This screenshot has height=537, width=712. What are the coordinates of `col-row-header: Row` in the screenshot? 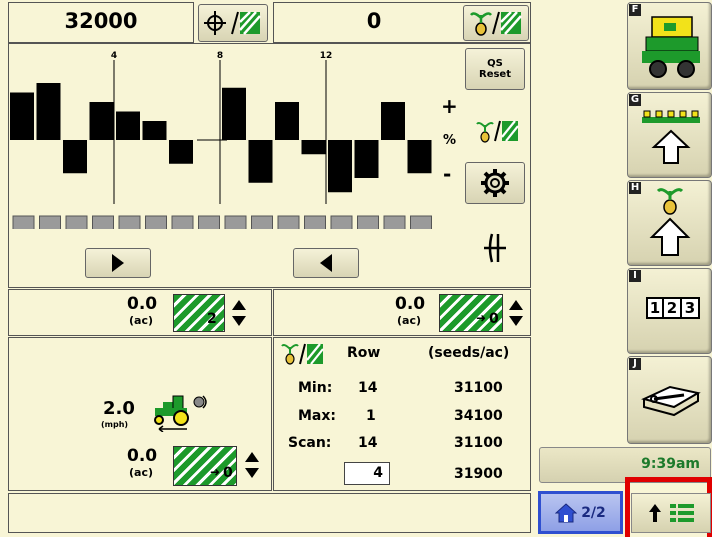 It's located at (364, 353).